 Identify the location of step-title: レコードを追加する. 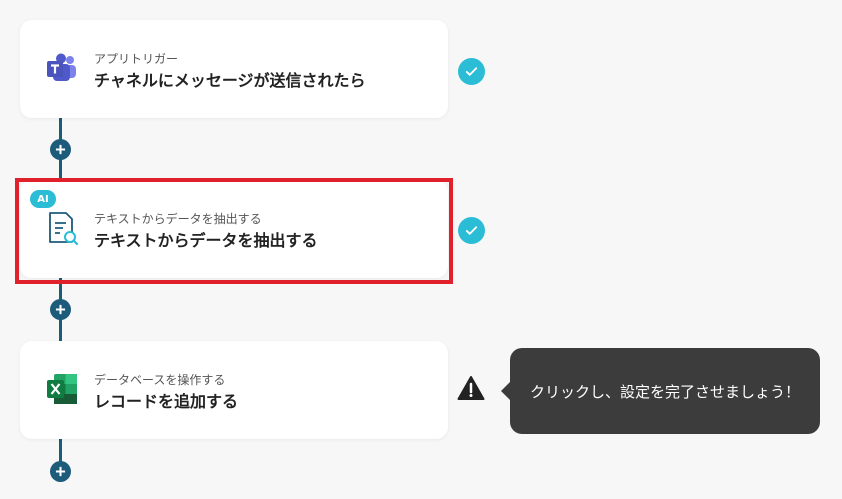
(166, 401).